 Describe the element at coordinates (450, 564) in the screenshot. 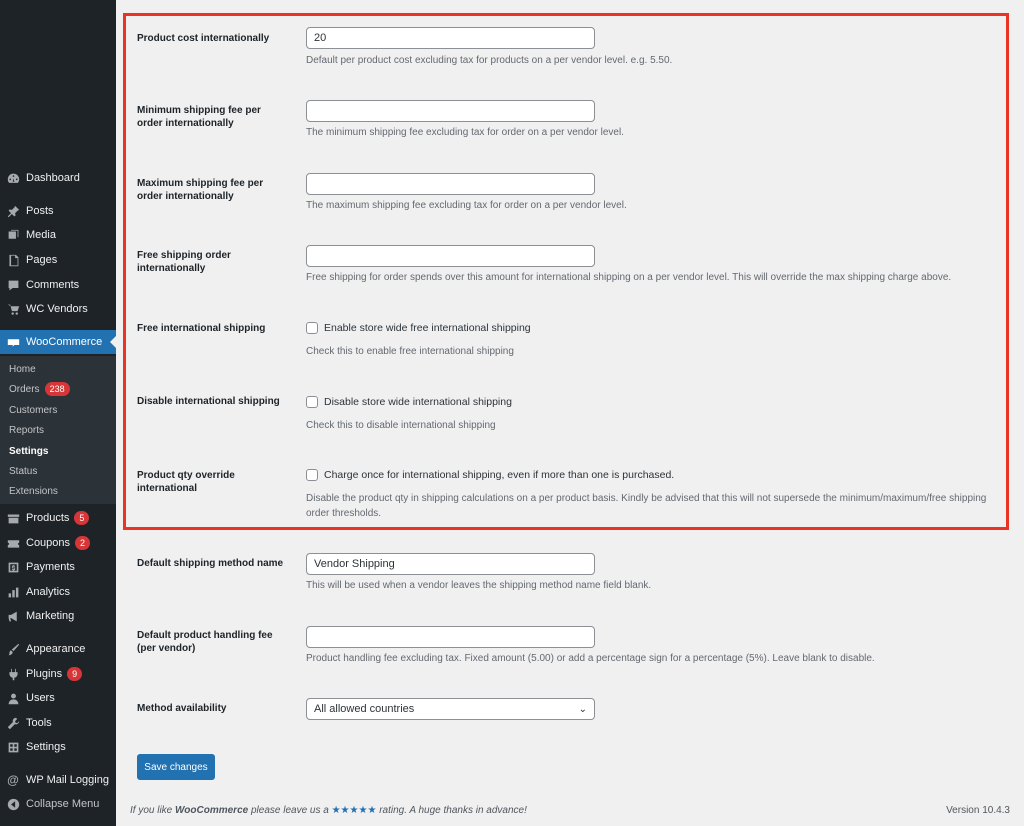

I see `method-name-input` at that location.